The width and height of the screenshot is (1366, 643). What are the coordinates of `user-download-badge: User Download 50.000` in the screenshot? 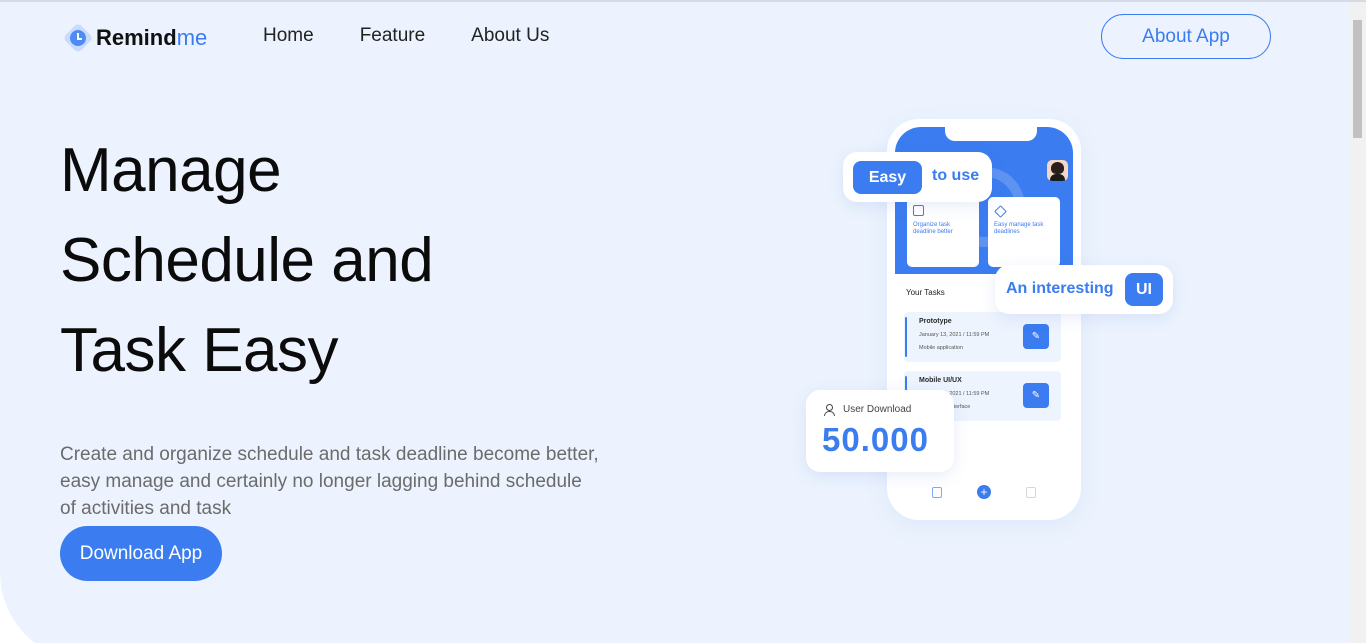 It's located at (880, 431).